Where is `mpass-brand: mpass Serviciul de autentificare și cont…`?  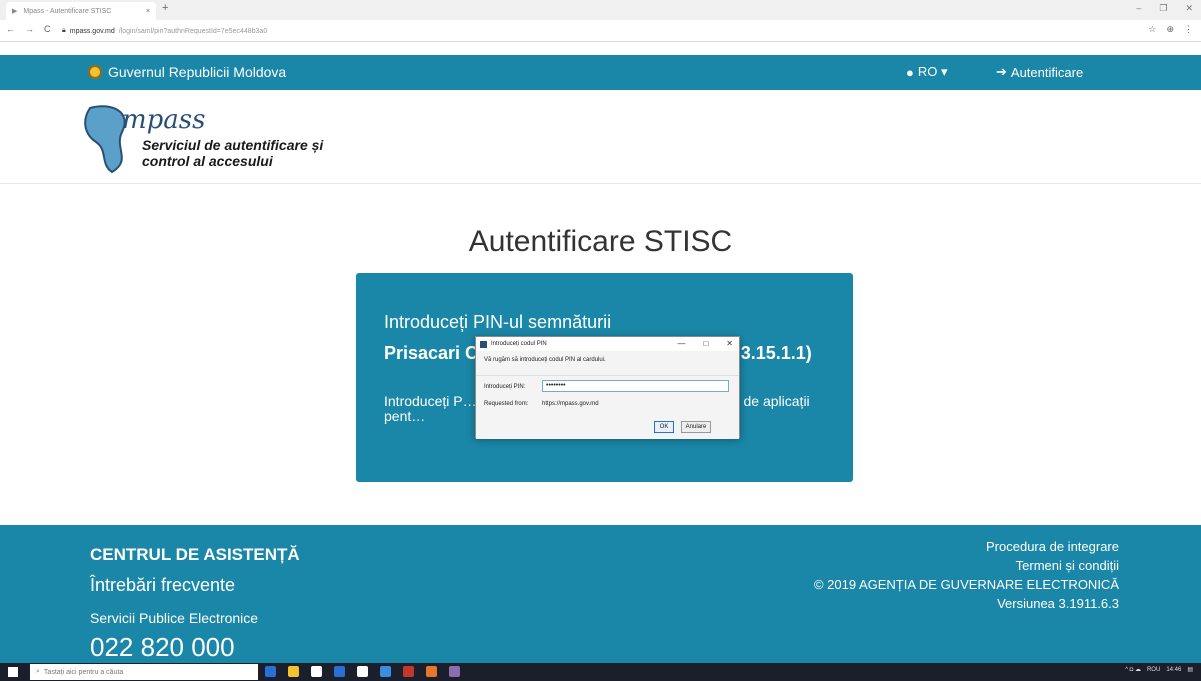 mpass-brand: mpass Serviciul de autentificare și cont… is located at coordinates (252, 140).